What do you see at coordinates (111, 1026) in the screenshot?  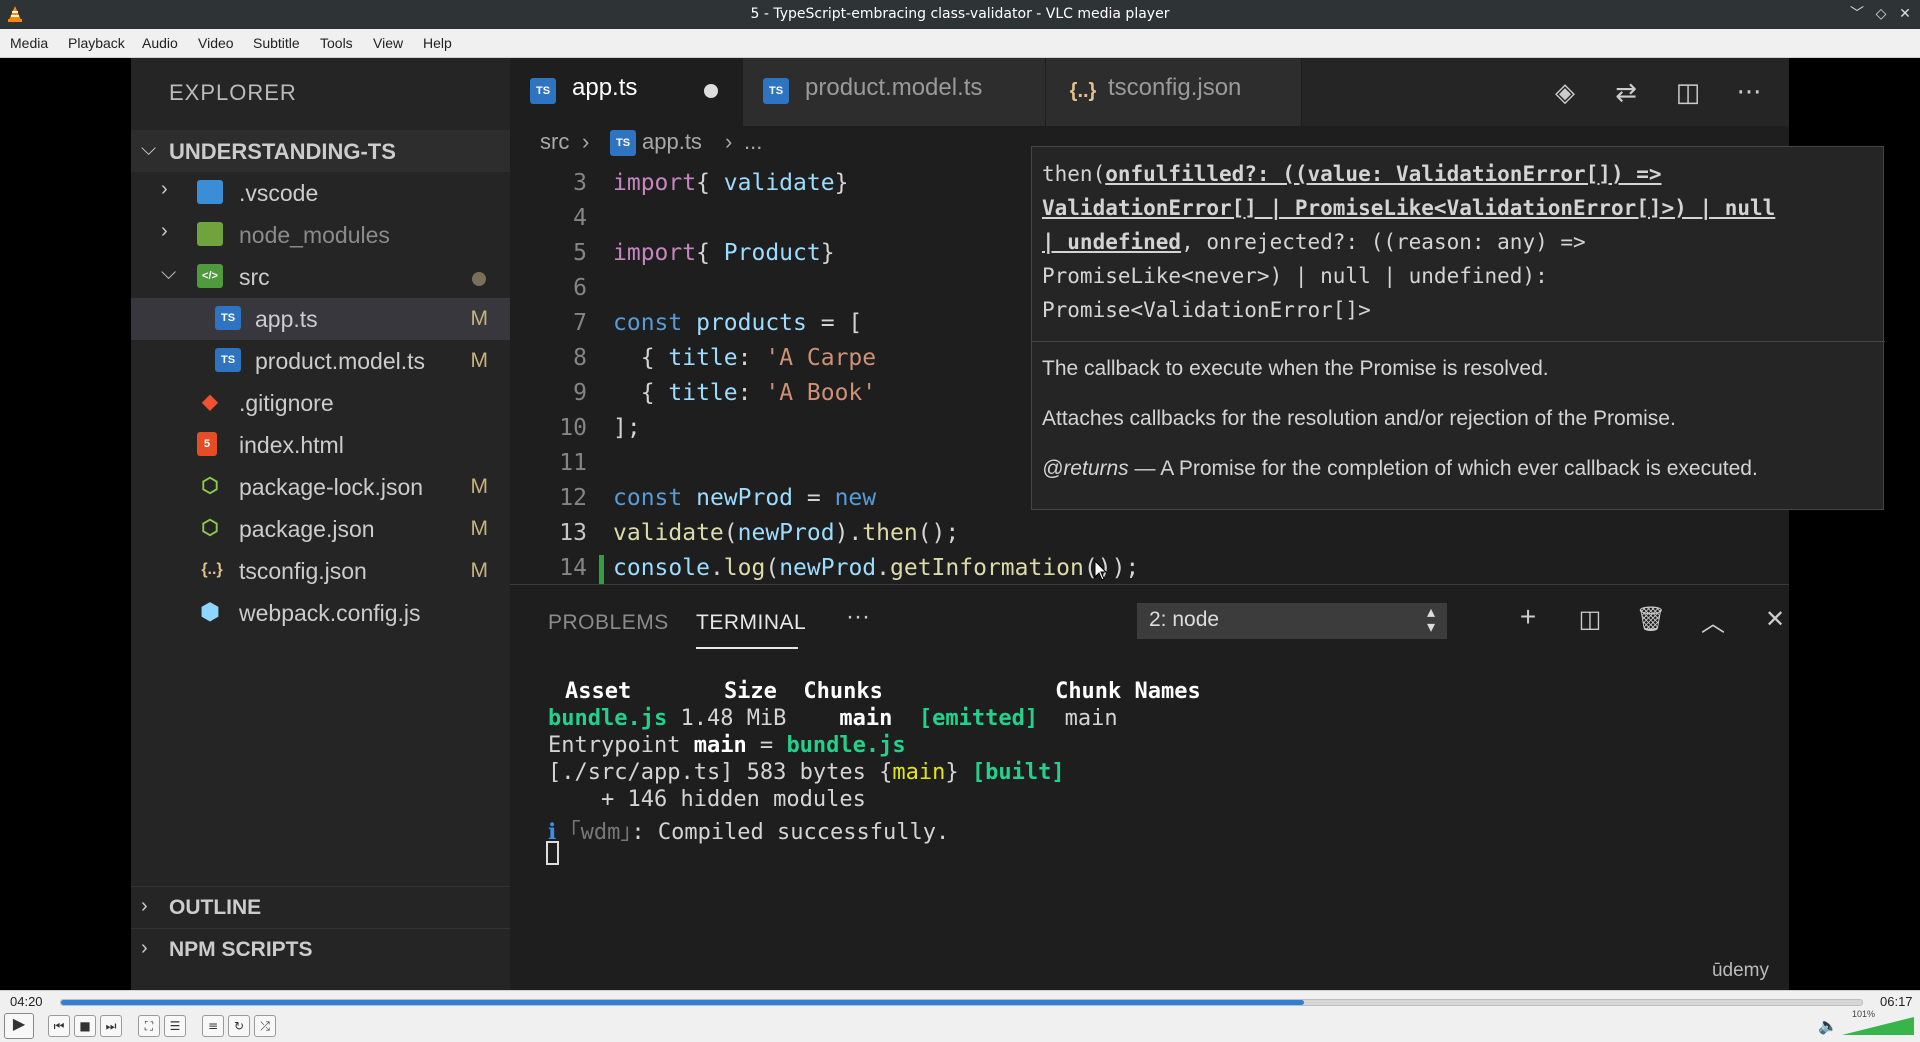 I see `next-button: ⏭` at bounding box center [111, 1026].